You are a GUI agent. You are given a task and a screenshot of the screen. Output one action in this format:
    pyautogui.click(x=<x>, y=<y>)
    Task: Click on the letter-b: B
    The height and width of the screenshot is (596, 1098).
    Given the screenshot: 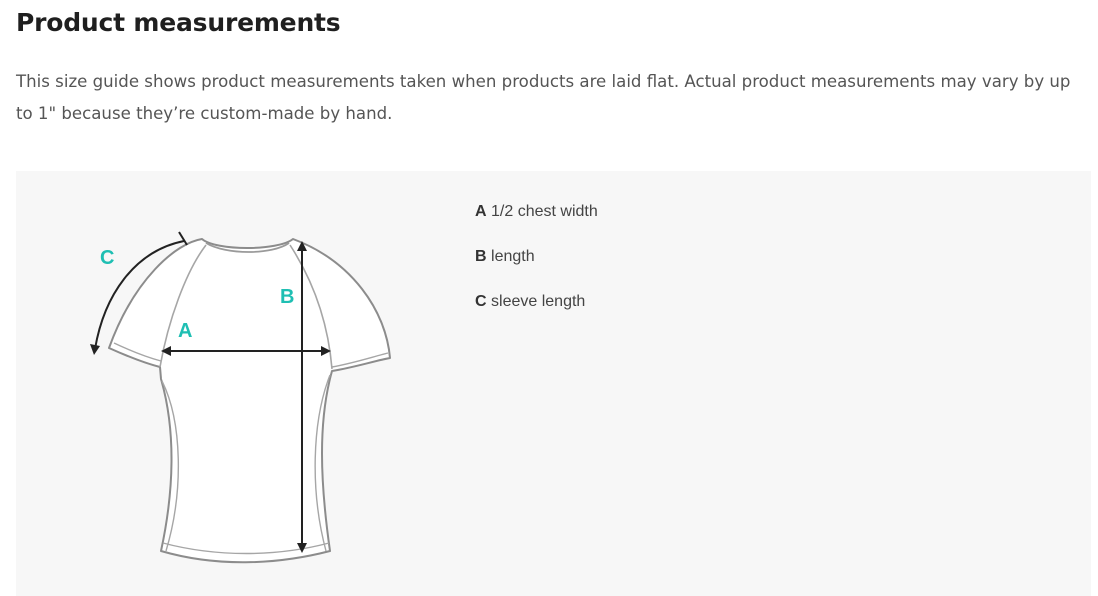 What is the action you would take?
    pyautogui.click(x=287, y=297)
    